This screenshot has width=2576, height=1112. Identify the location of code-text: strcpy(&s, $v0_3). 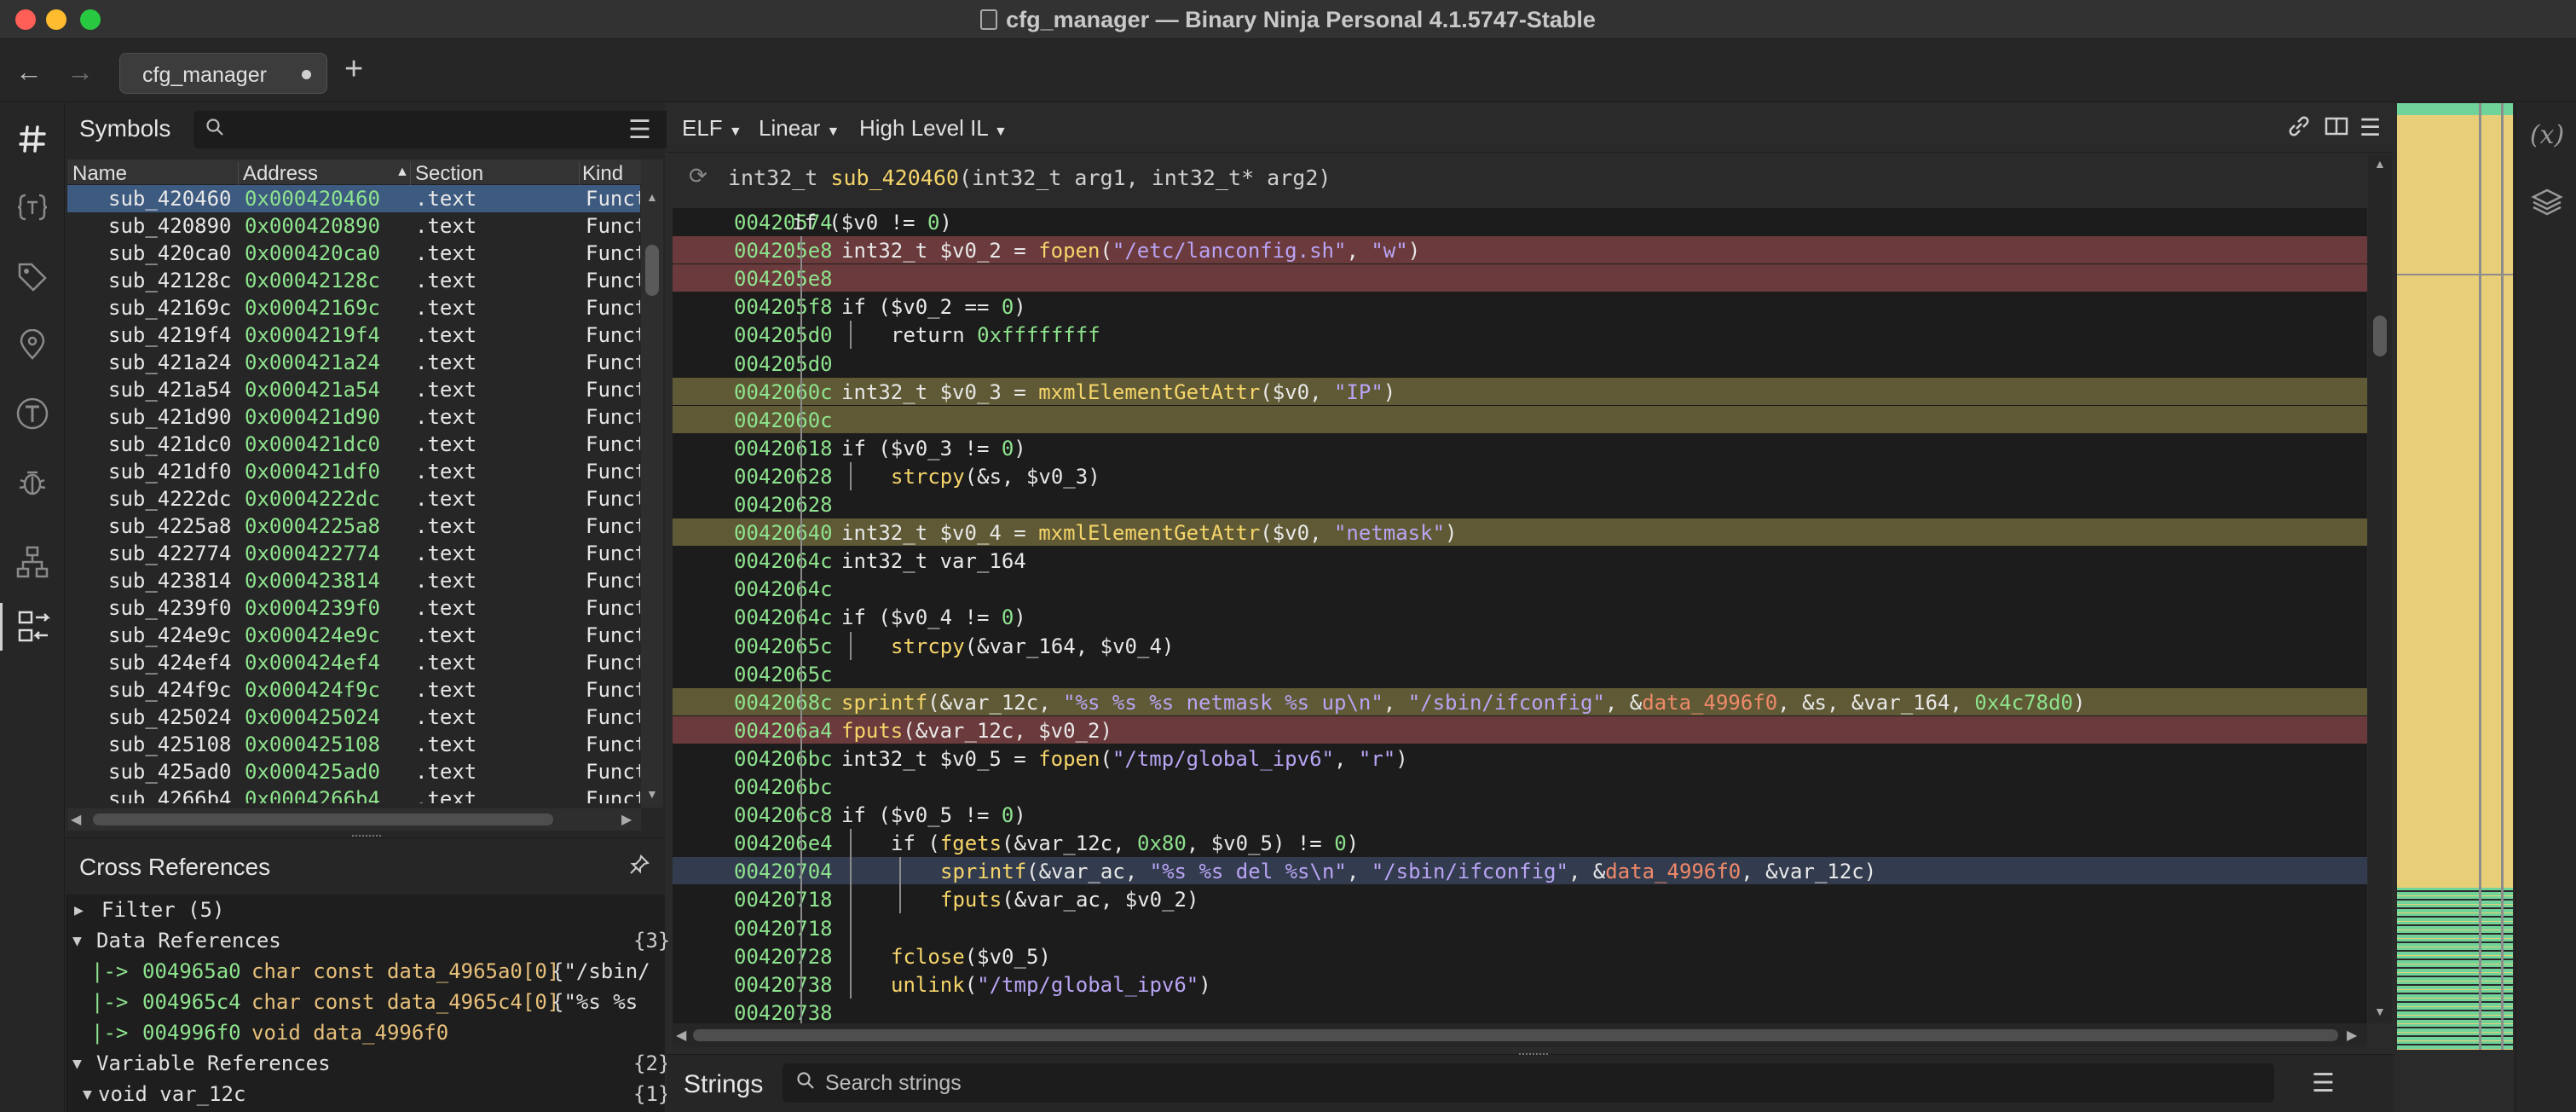
(995, 477).